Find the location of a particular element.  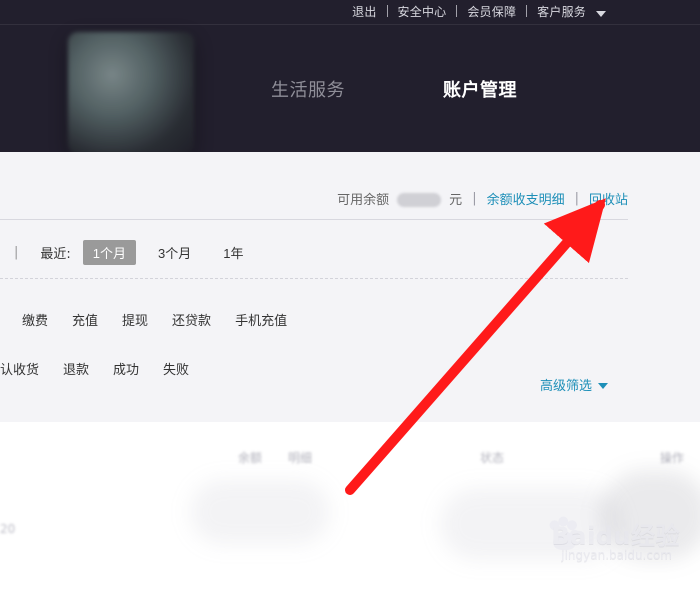

customer-service-menu: 客户服务 is located at coordinates (571, 11).